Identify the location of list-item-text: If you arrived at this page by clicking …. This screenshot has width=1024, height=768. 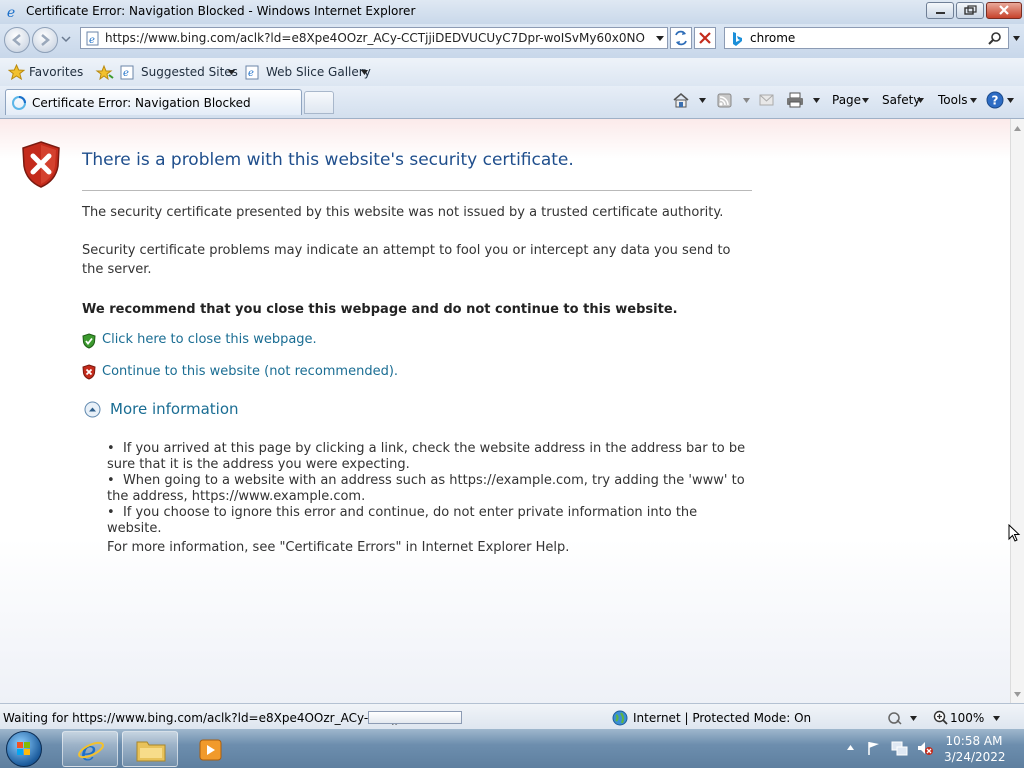
(426, 456).